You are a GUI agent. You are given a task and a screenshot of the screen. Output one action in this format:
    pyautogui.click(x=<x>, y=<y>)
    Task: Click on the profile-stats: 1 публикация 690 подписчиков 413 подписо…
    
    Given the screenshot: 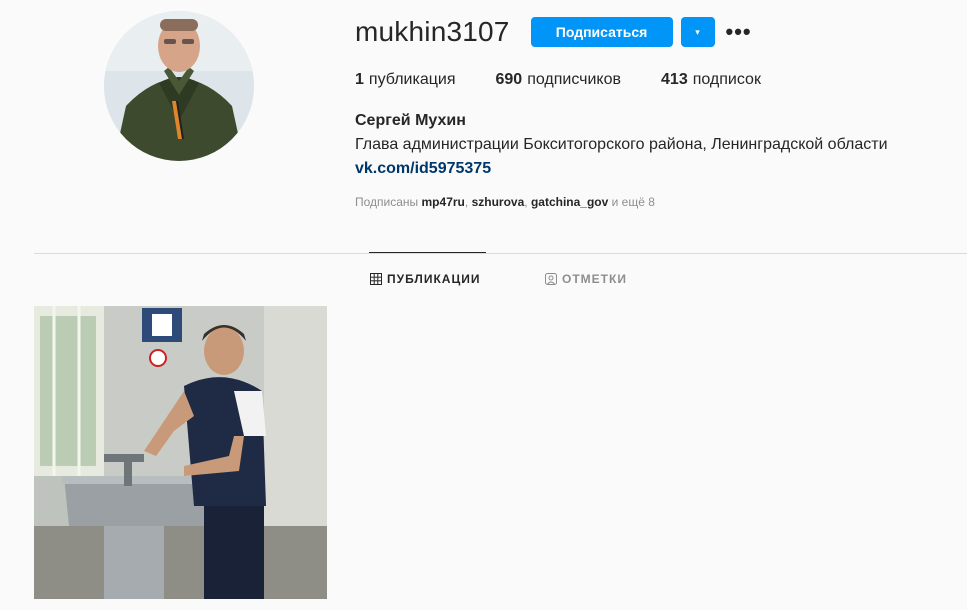 What is the action you would take?
    pyautogui.click(x=558, y=80)
    